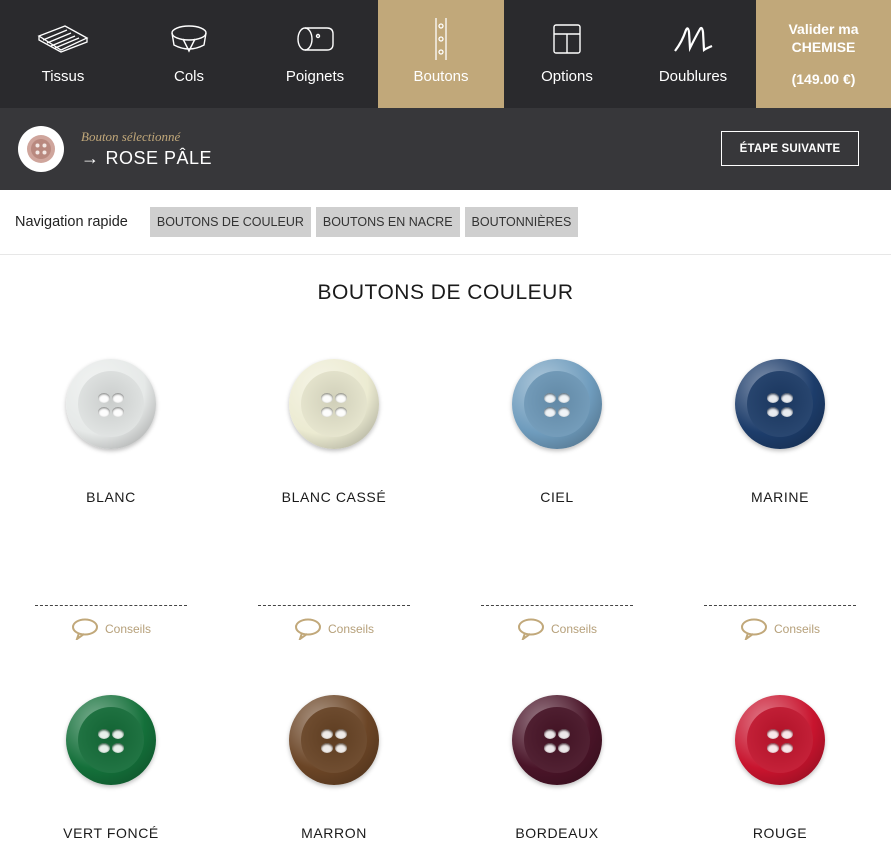  What do you see at coordinates (111, 497) in the screenshot?
I see `button-name: BLANC` at bounding box center [111, 497].